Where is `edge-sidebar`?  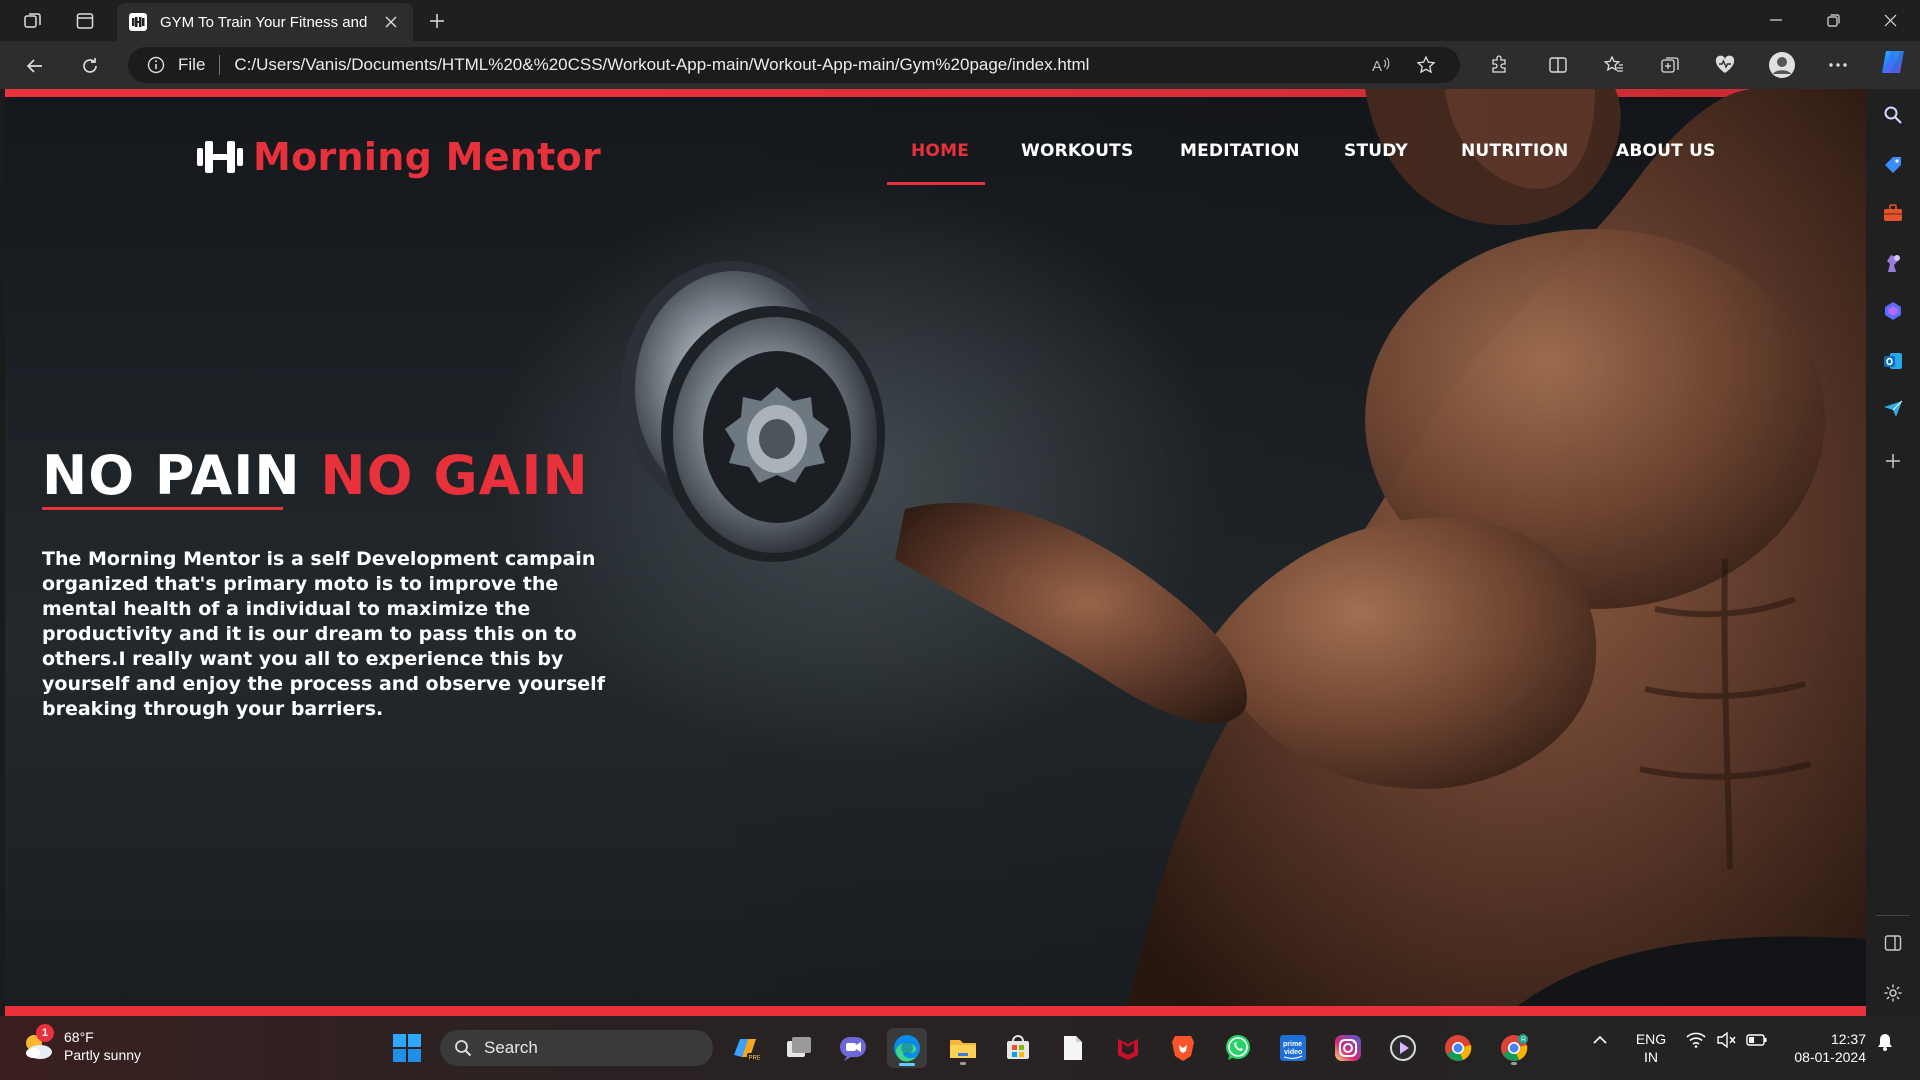
edge-sidebar is located at coordinates (1893, 552).